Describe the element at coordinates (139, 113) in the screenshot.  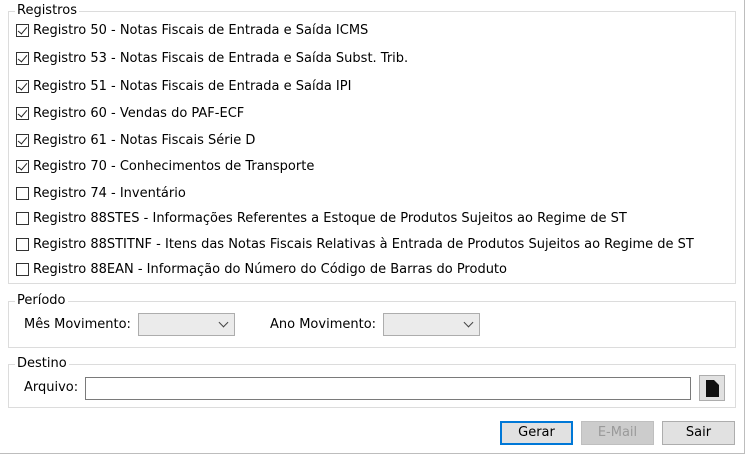
I see `checkbox-label: Registro 60 - Vendas do PAF-ECF` at that location.